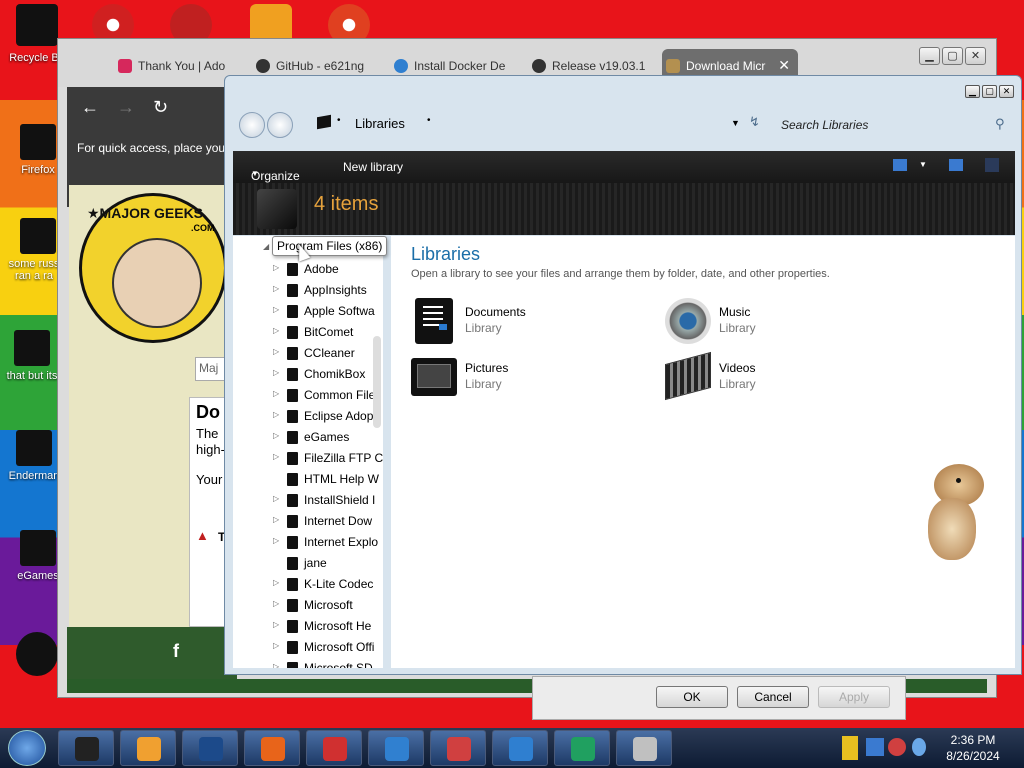 This screenshot has height=768, width=1024. What do you see at coordinates (1000, 124) in the screenshot?
I see `search-icon: ⚲` at bounding box center [1000, 124].